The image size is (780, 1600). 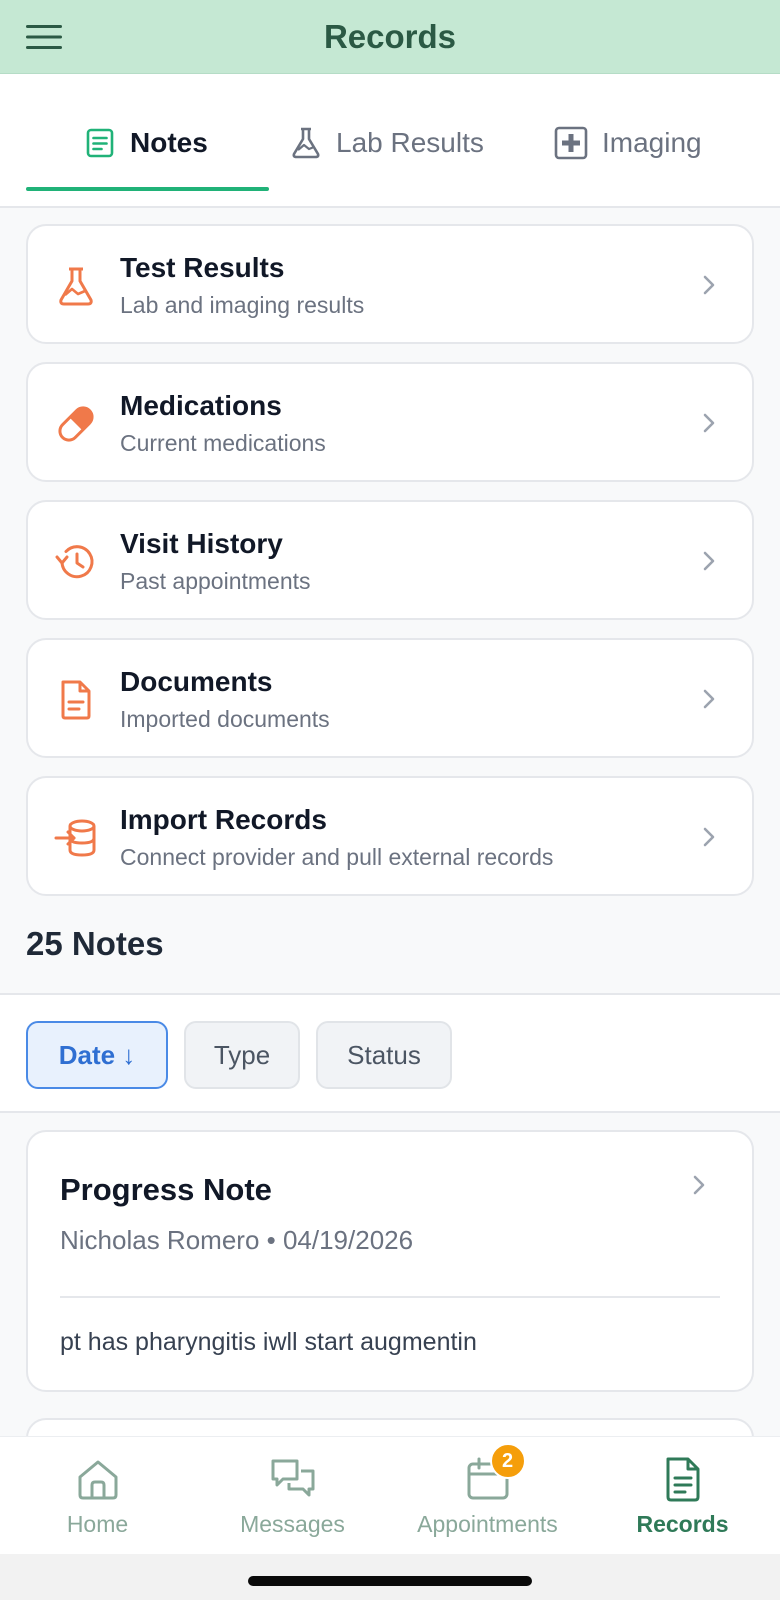 I want to click on page-title: Records, so click(x=390, y=36).